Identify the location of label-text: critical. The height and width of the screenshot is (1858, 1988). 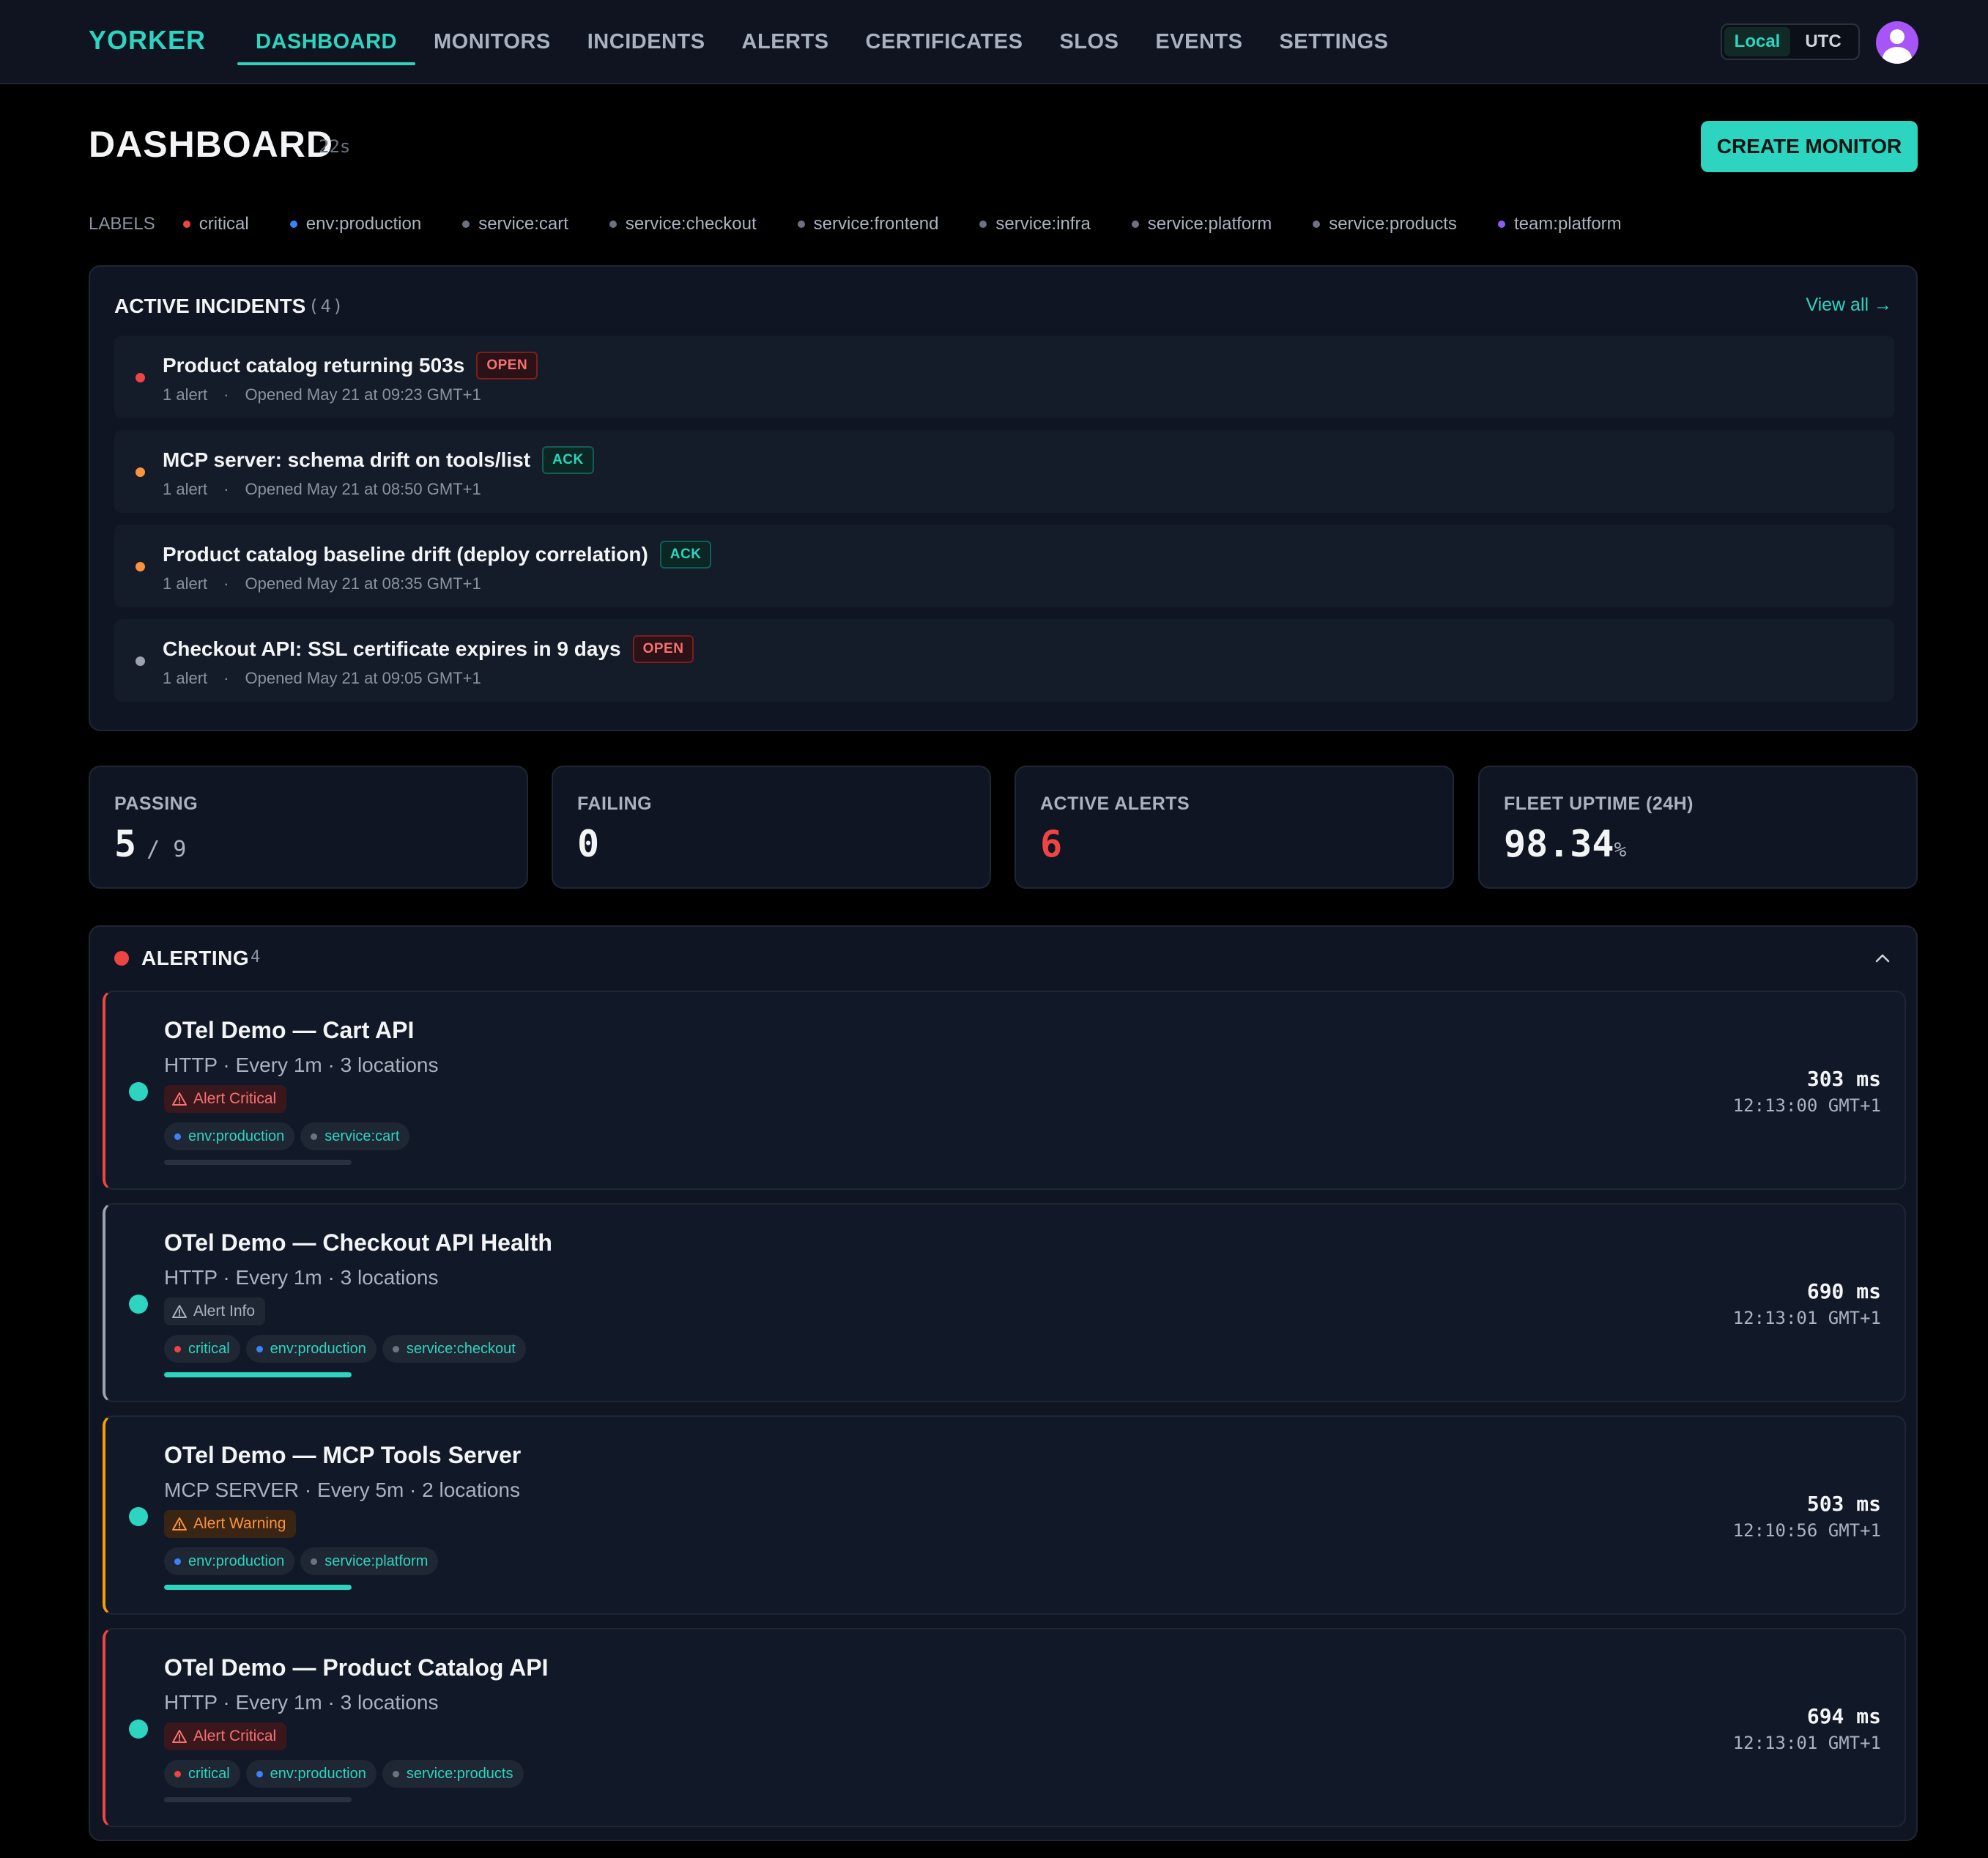
(224, 224).